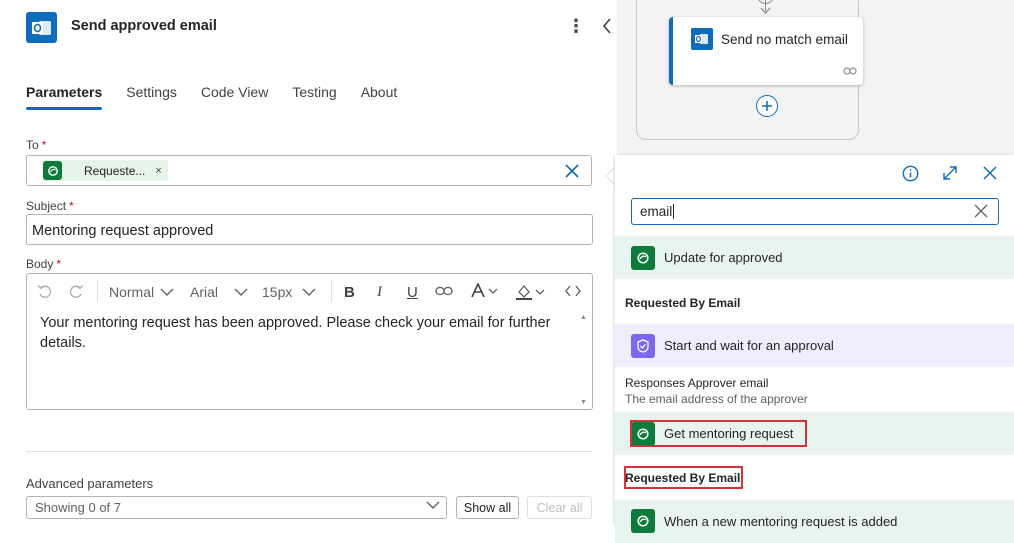 The height and width of the screenshot is (543, 1014). What do you see at coordinates (158, 171) in the screenshot?
I see `token-remove-icon: ×` at bounding box center [158, 171].